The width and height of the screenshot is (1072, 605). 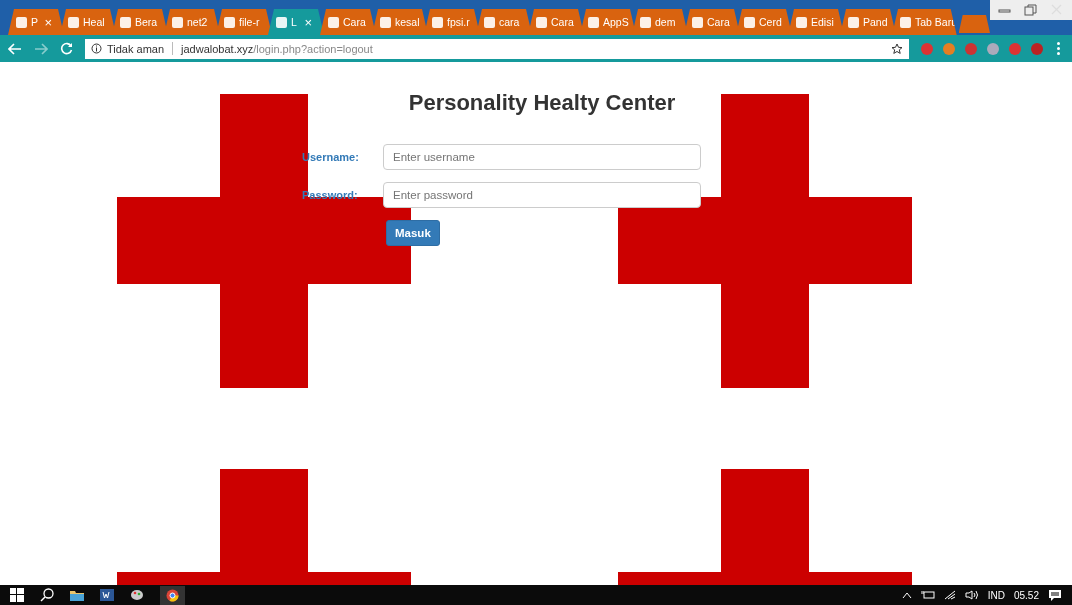 I want to click on clock-text: 05.52, so click(x=1026, y=595).